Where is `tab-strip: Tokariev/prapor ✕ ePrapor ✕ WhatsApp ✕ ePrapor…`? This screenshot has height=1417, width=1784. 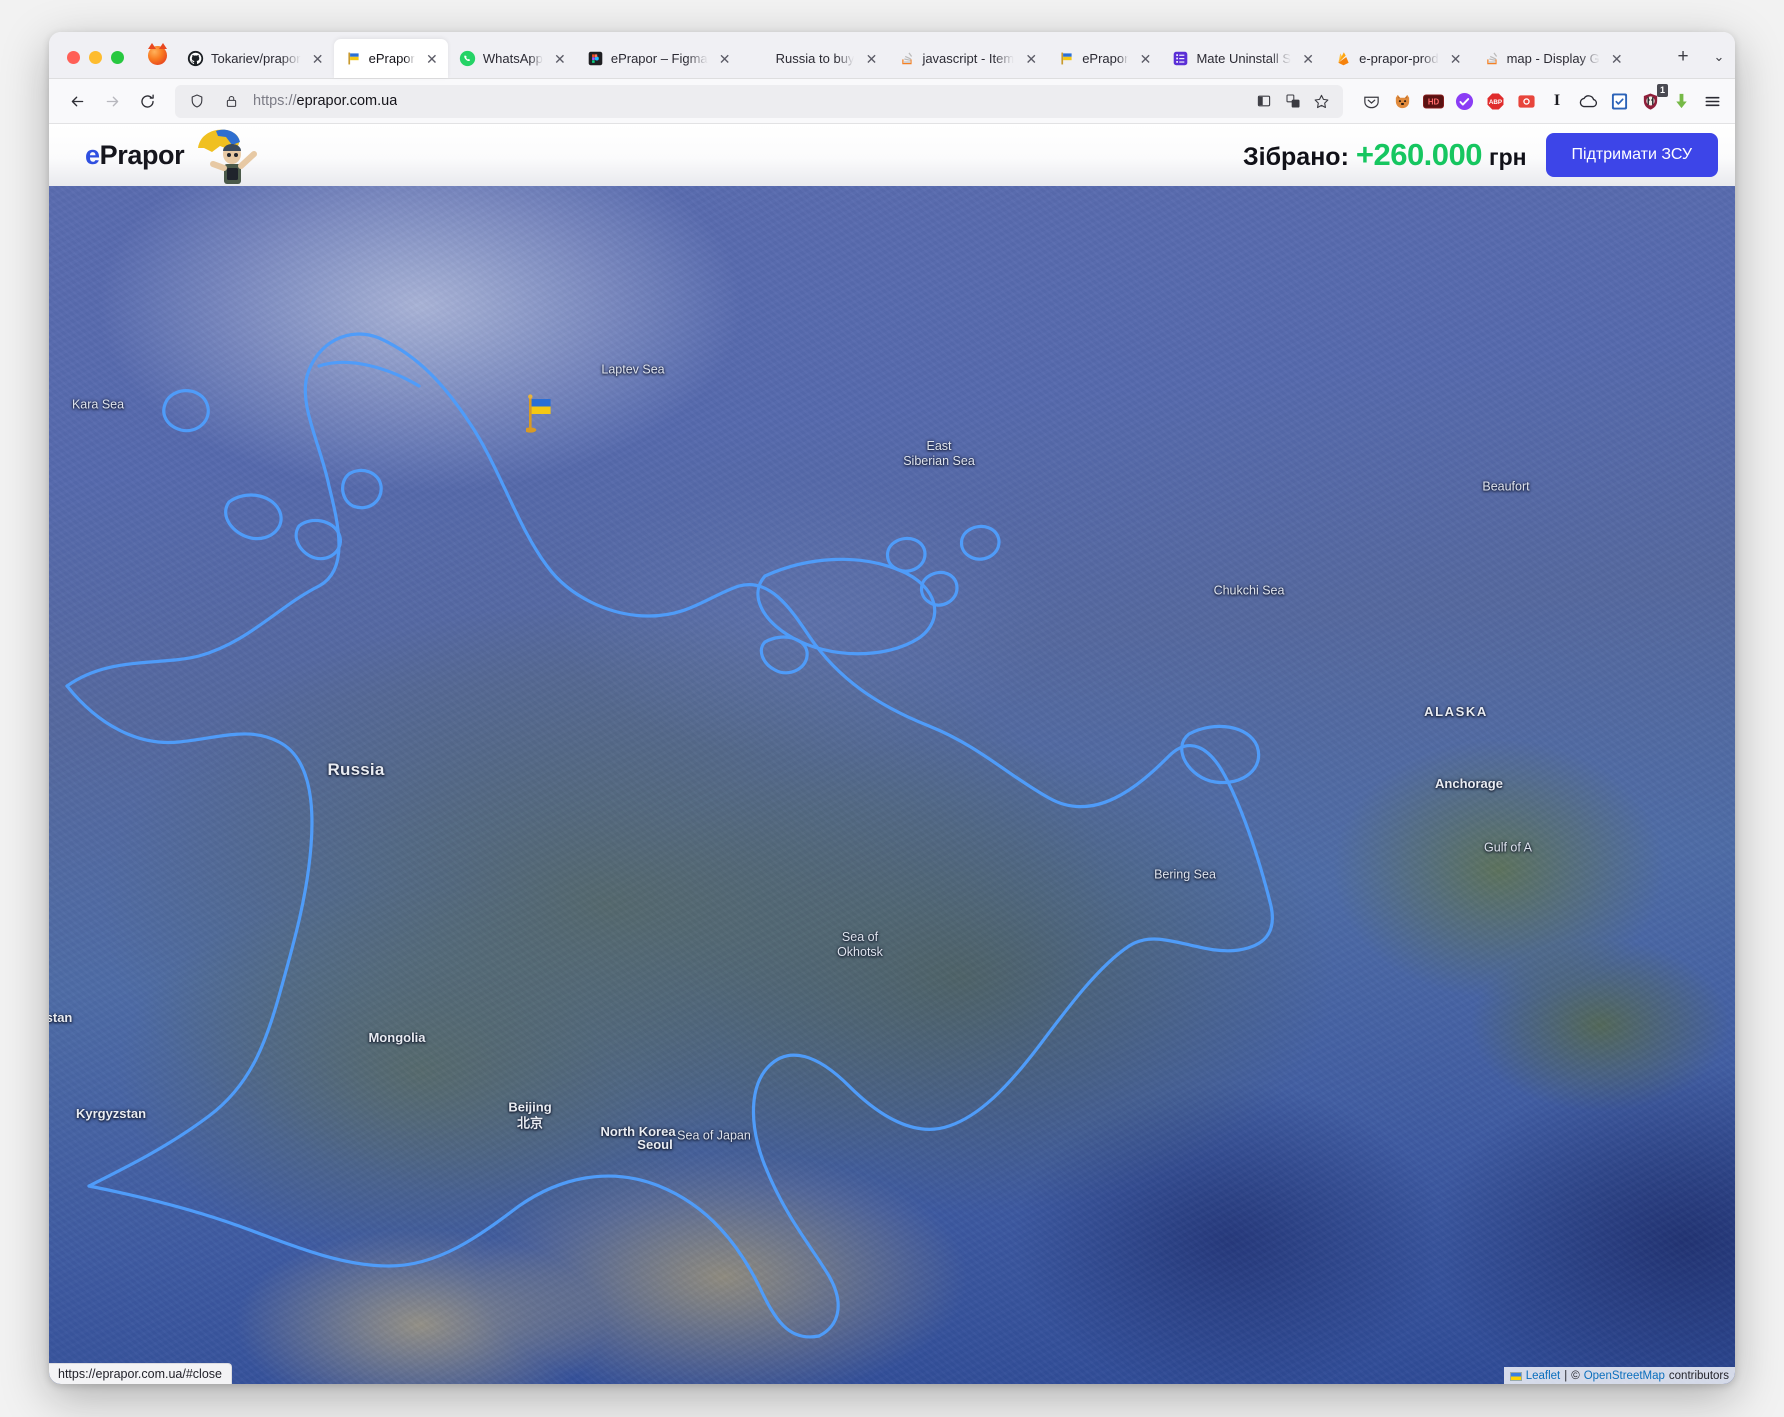
tab-strip: Tokariev/prapor ✕ ePrapor ✕ WhatsApp ✕ ePrapor… is located at coordinates (892, 55).